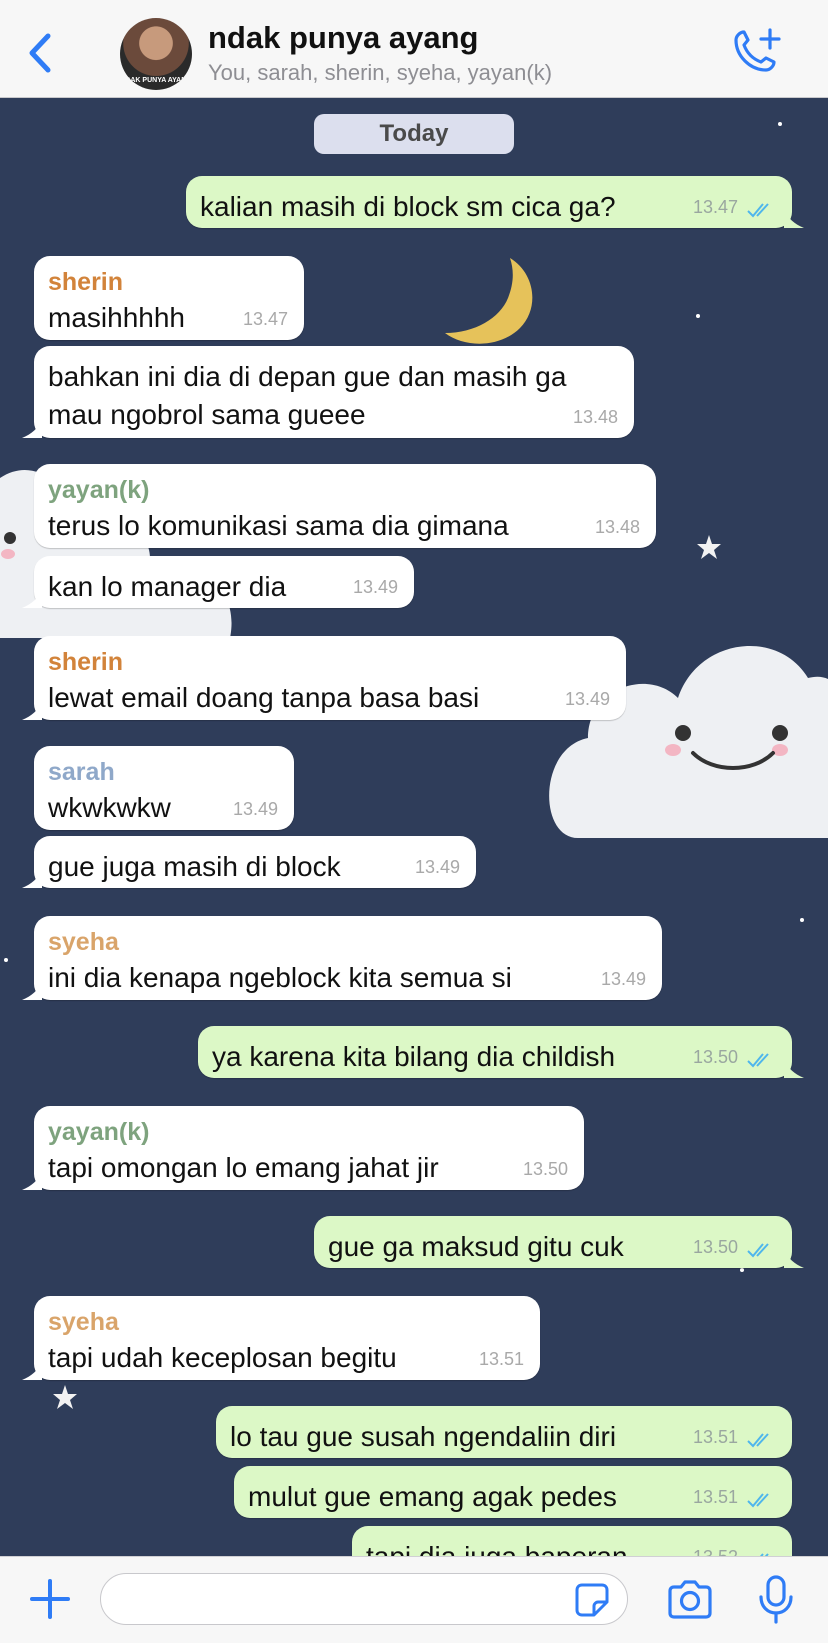 This screenshot has height=1643, width=828. I want to click on sticker-icon, so click(592, 1600).